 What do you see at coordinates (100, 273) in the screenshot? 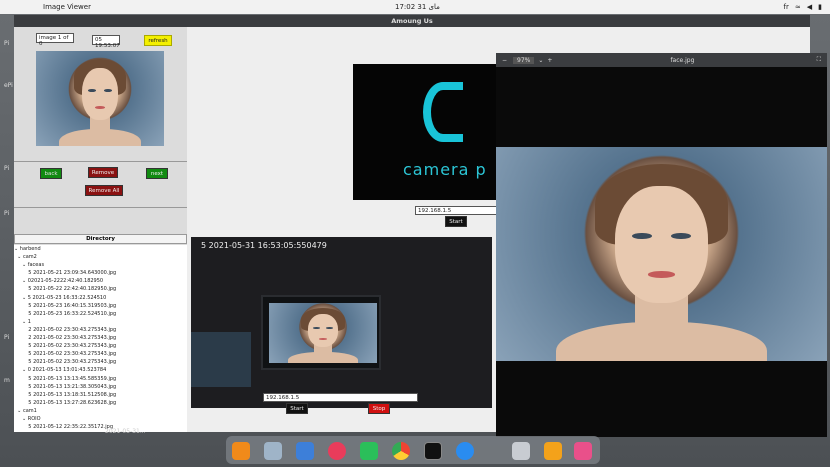
I see `tree-row: 5 2021-05-21 23:09:34.643000.jpg` at bounding box center [100, 273].